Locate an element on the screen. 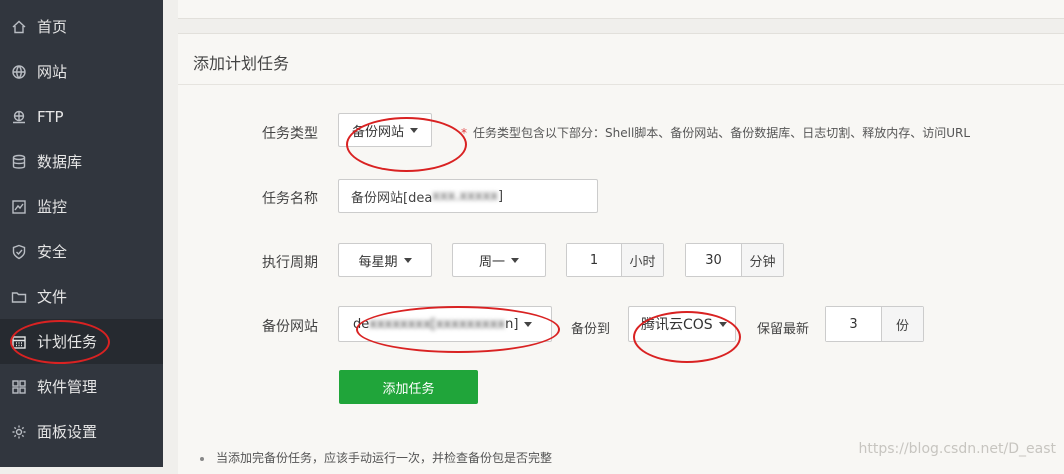 The image size is (1064, 474). backup-site-blurred: xxxxxxxx[xxxxxxxxx is located at coordinates (437, 324).